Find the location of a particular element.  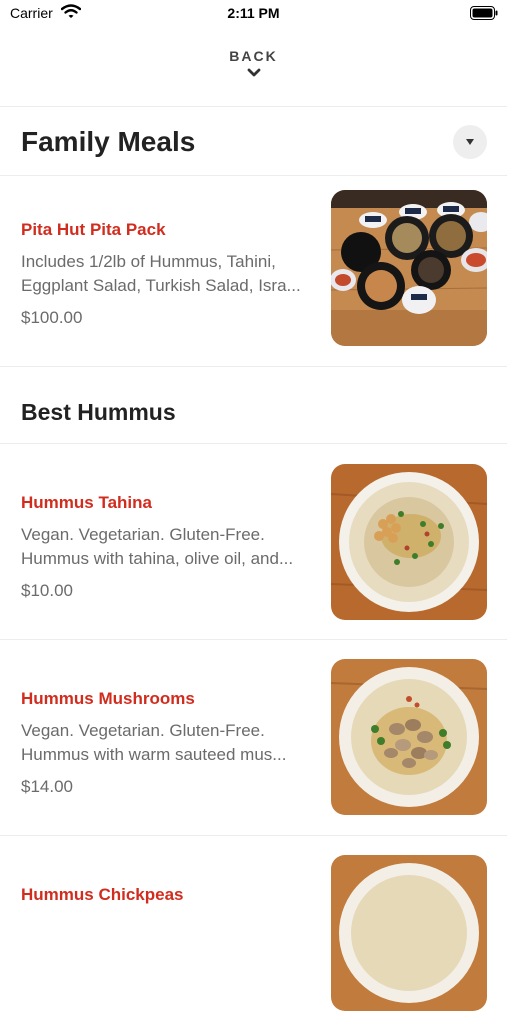

clock: 2:11 PM is located at coordinates (253, 13).